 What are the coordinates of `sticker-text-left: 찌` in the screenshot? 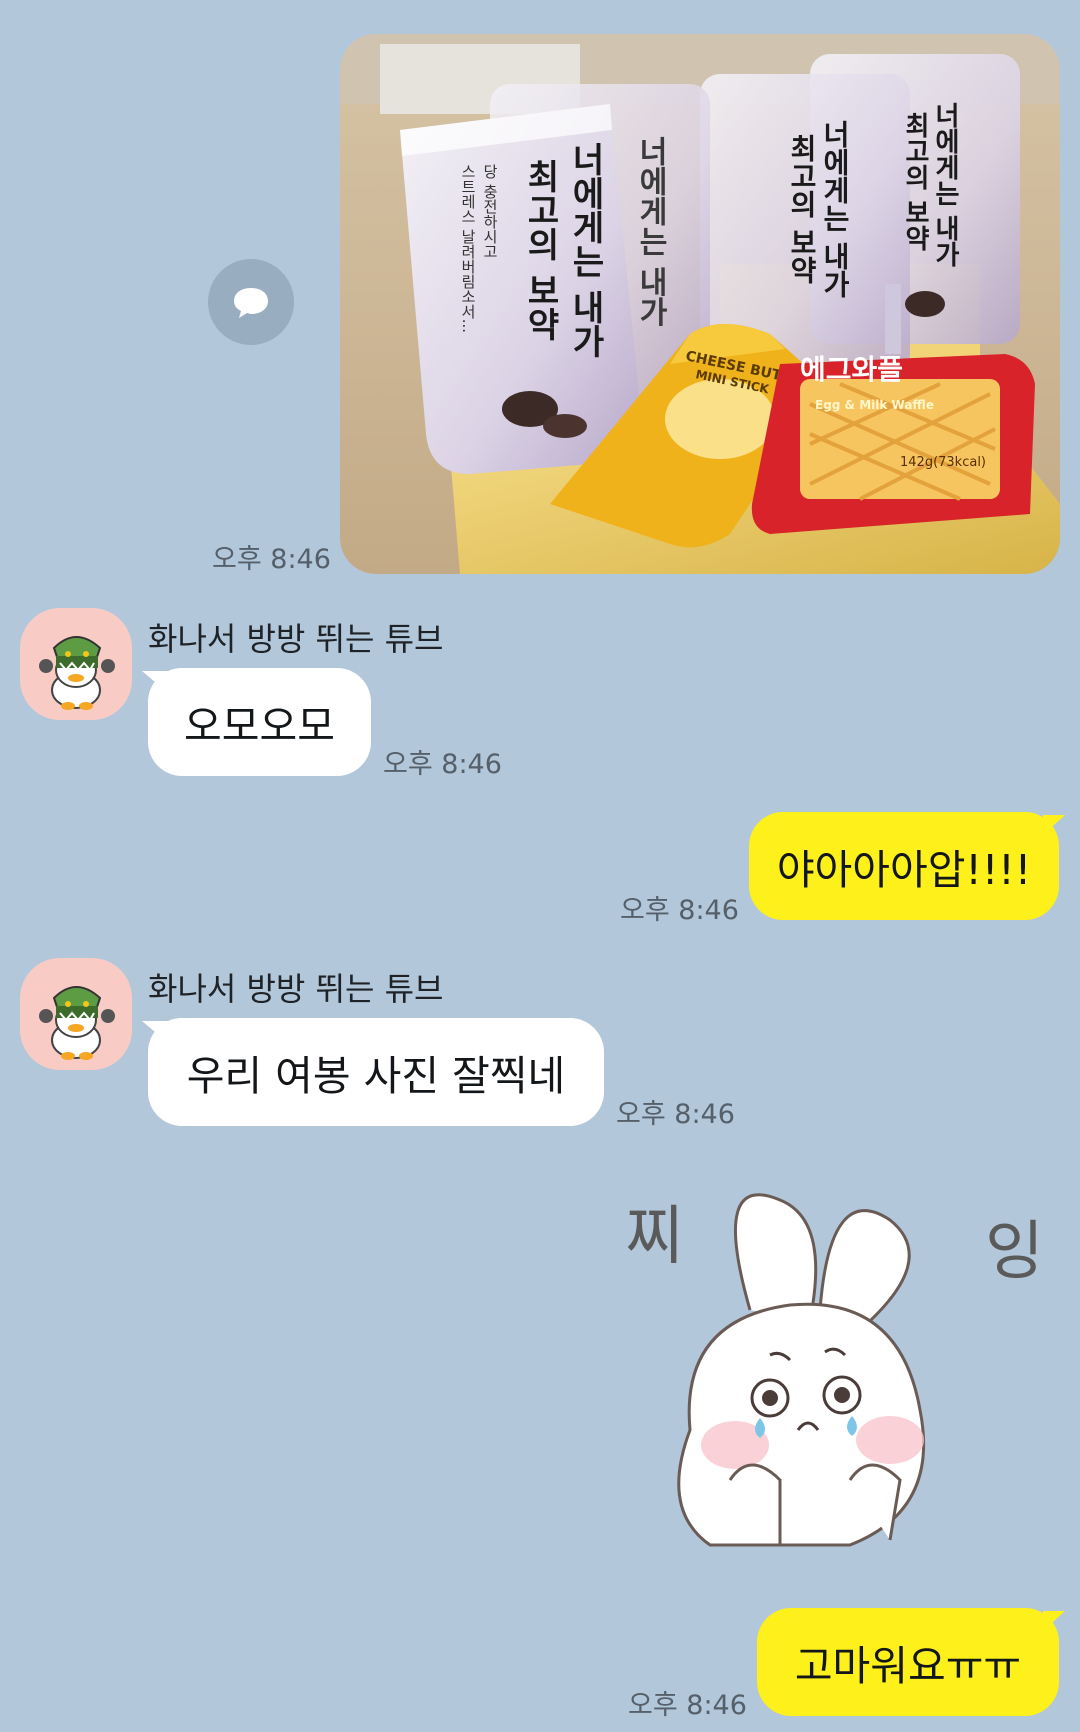 It's located at (654, 1237).